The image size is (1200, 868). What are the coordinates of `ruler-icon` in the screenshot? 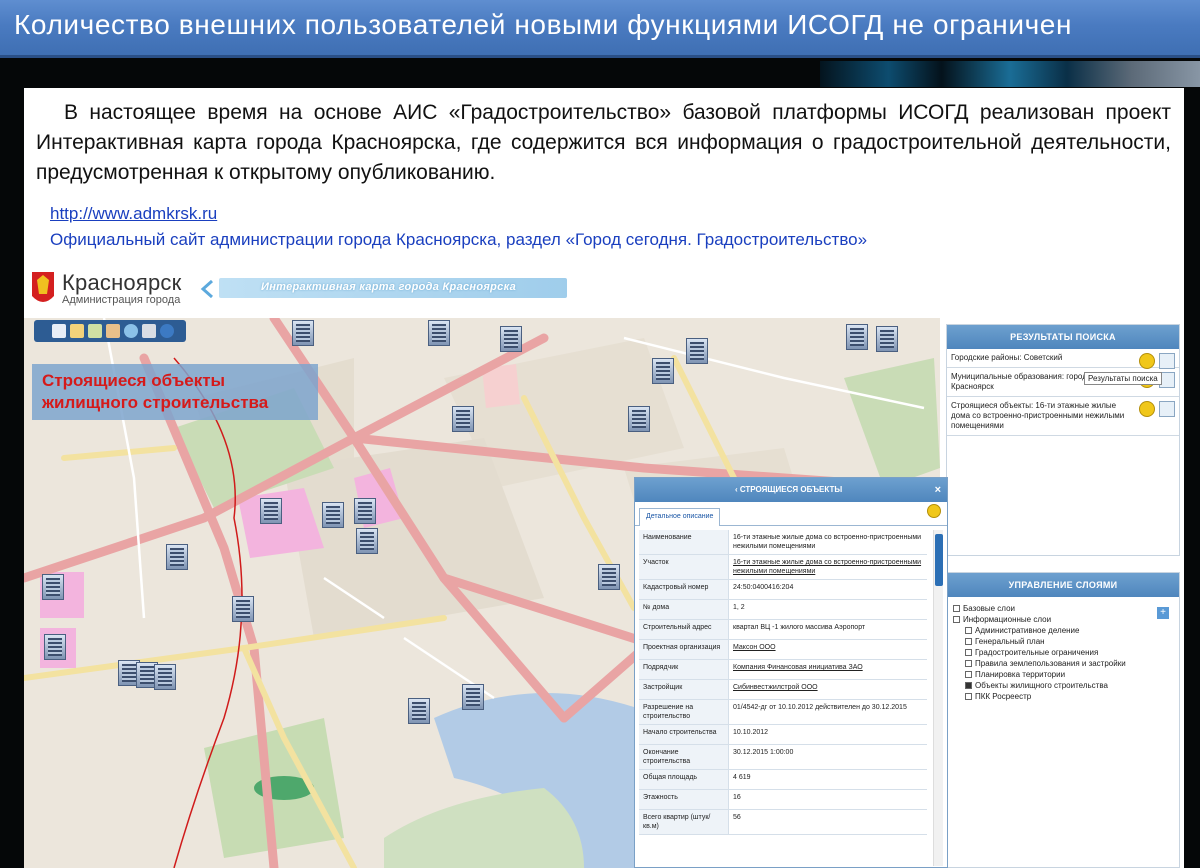 It's located at (113, 331).